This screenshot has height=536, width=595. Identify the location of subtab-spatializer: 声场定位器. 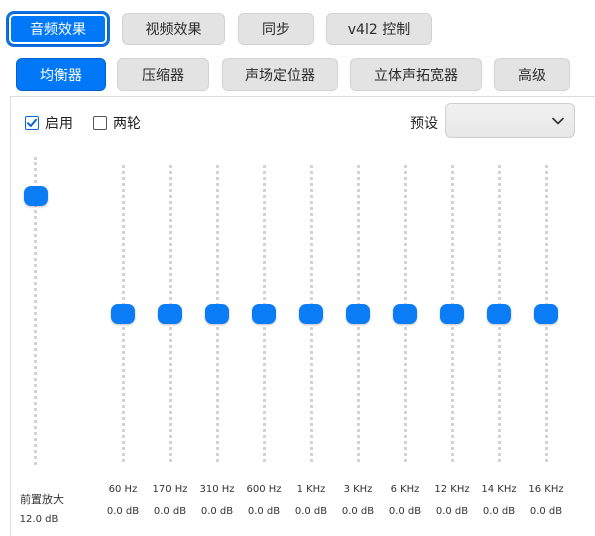
(280, 74).